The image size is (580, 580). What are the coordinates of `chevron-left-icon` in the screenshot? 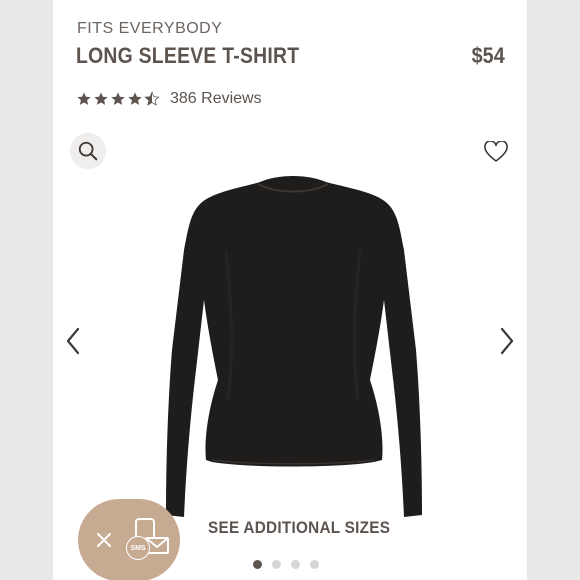 It's located at (73, 341).